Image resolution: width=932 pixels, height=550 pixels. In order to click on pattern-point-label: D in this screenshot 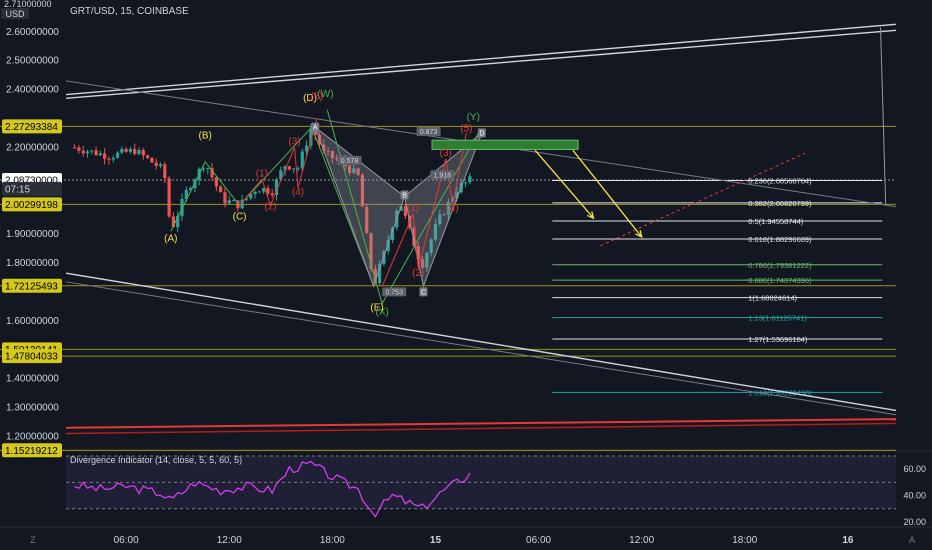, I will do `click(481, 133)`.